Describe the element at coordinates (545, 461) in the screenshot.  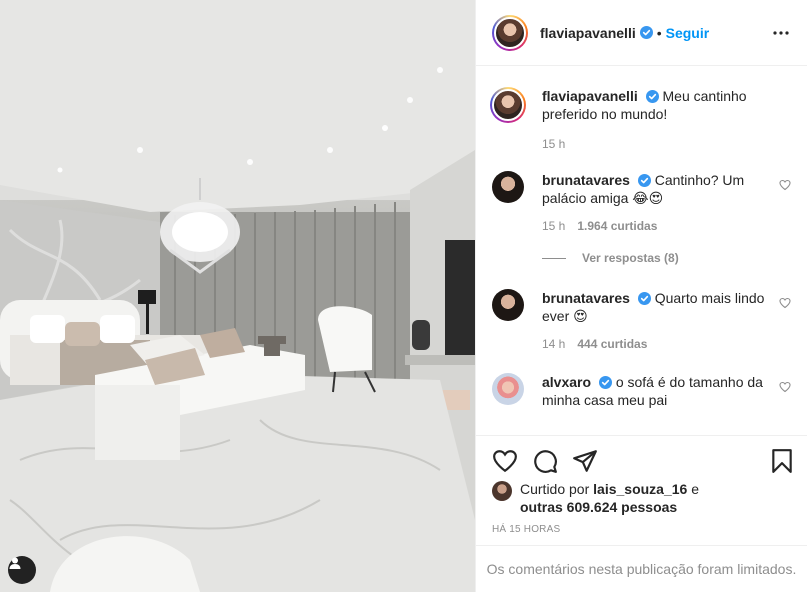
I see `comment-icon` at that location.